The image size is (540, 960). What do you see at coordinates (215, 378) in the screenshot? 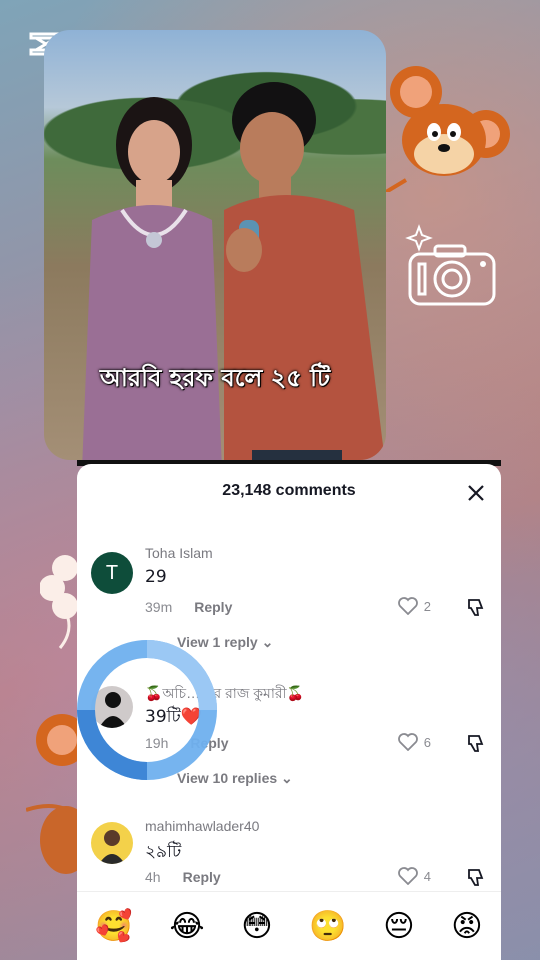
I see `video-caption: আরবি হরফ বলে ২৫ টি` at bounding box center [215, 378].